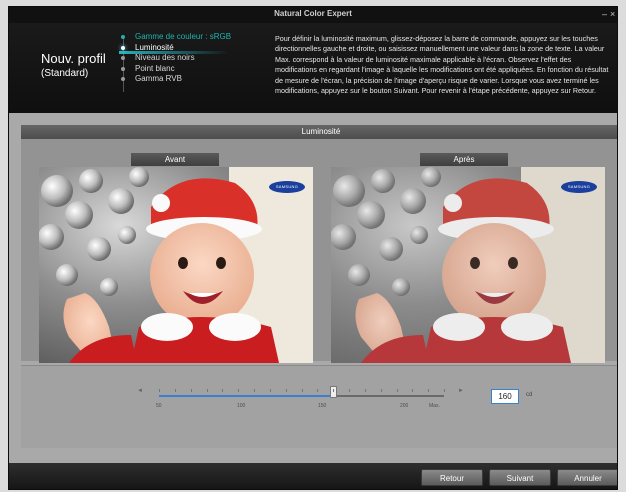  I want to click on step-label: Point blanc, so click(155, 68).